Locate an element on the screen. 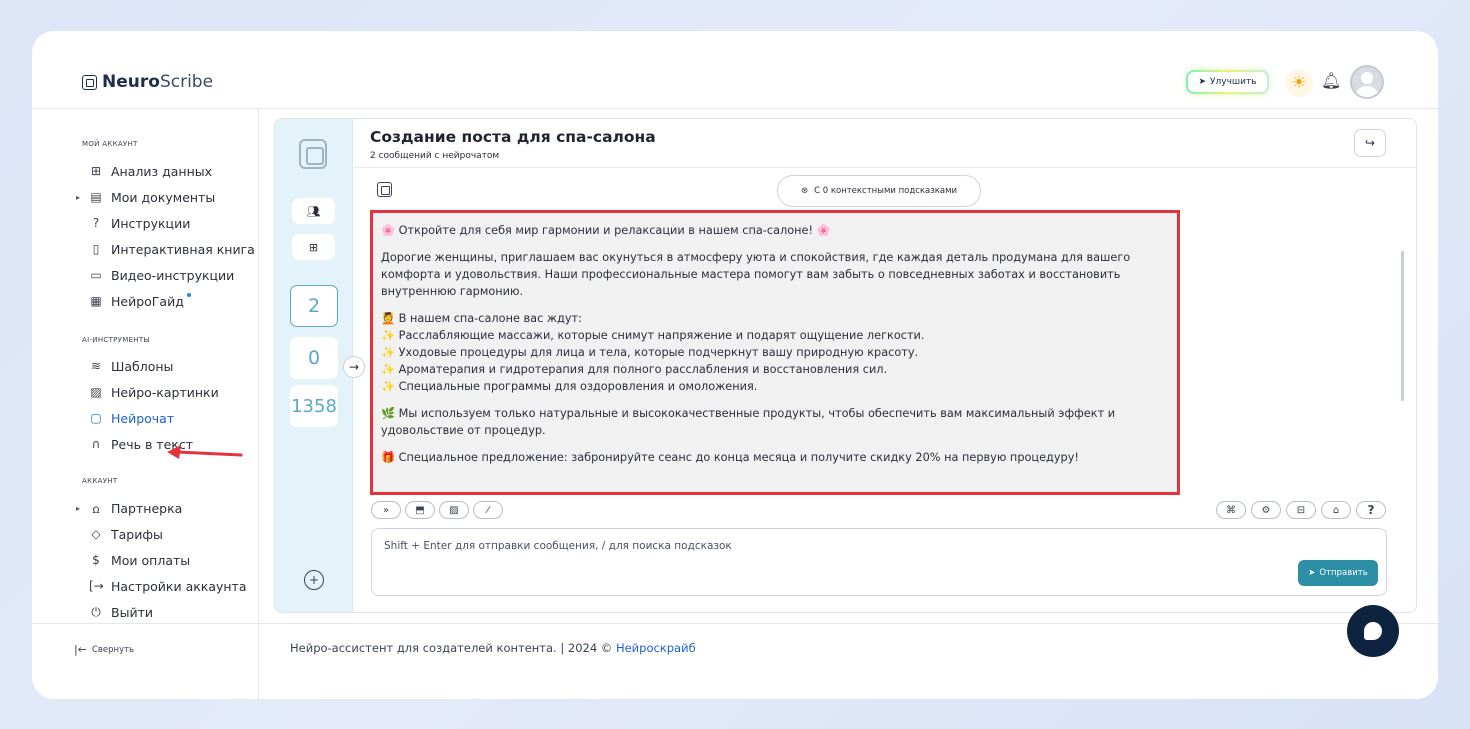 This screenshot has height=729, width=1470. context-hints-pill: ⊛ С 0 контекстными подсказками is located at coordinates (879, 191).